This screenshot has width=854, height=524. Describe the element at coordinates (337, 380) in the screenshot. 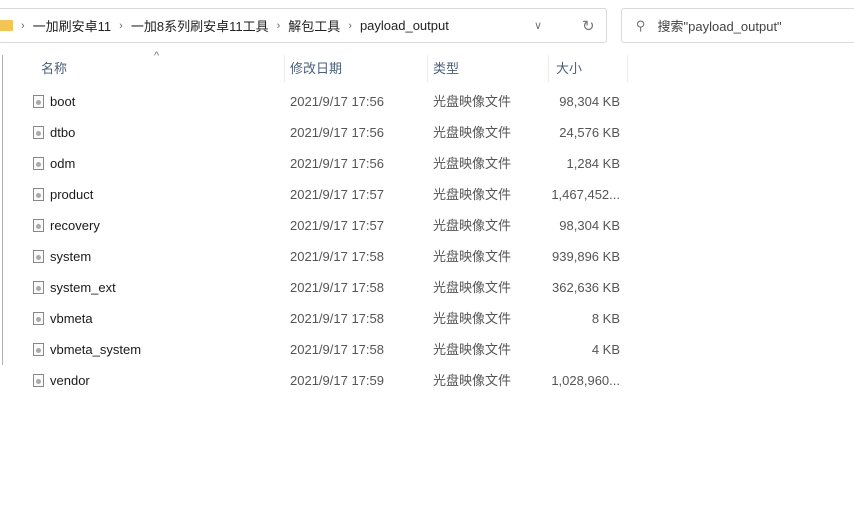

I see `file-date: 2021/9/17 17:59` at that location.